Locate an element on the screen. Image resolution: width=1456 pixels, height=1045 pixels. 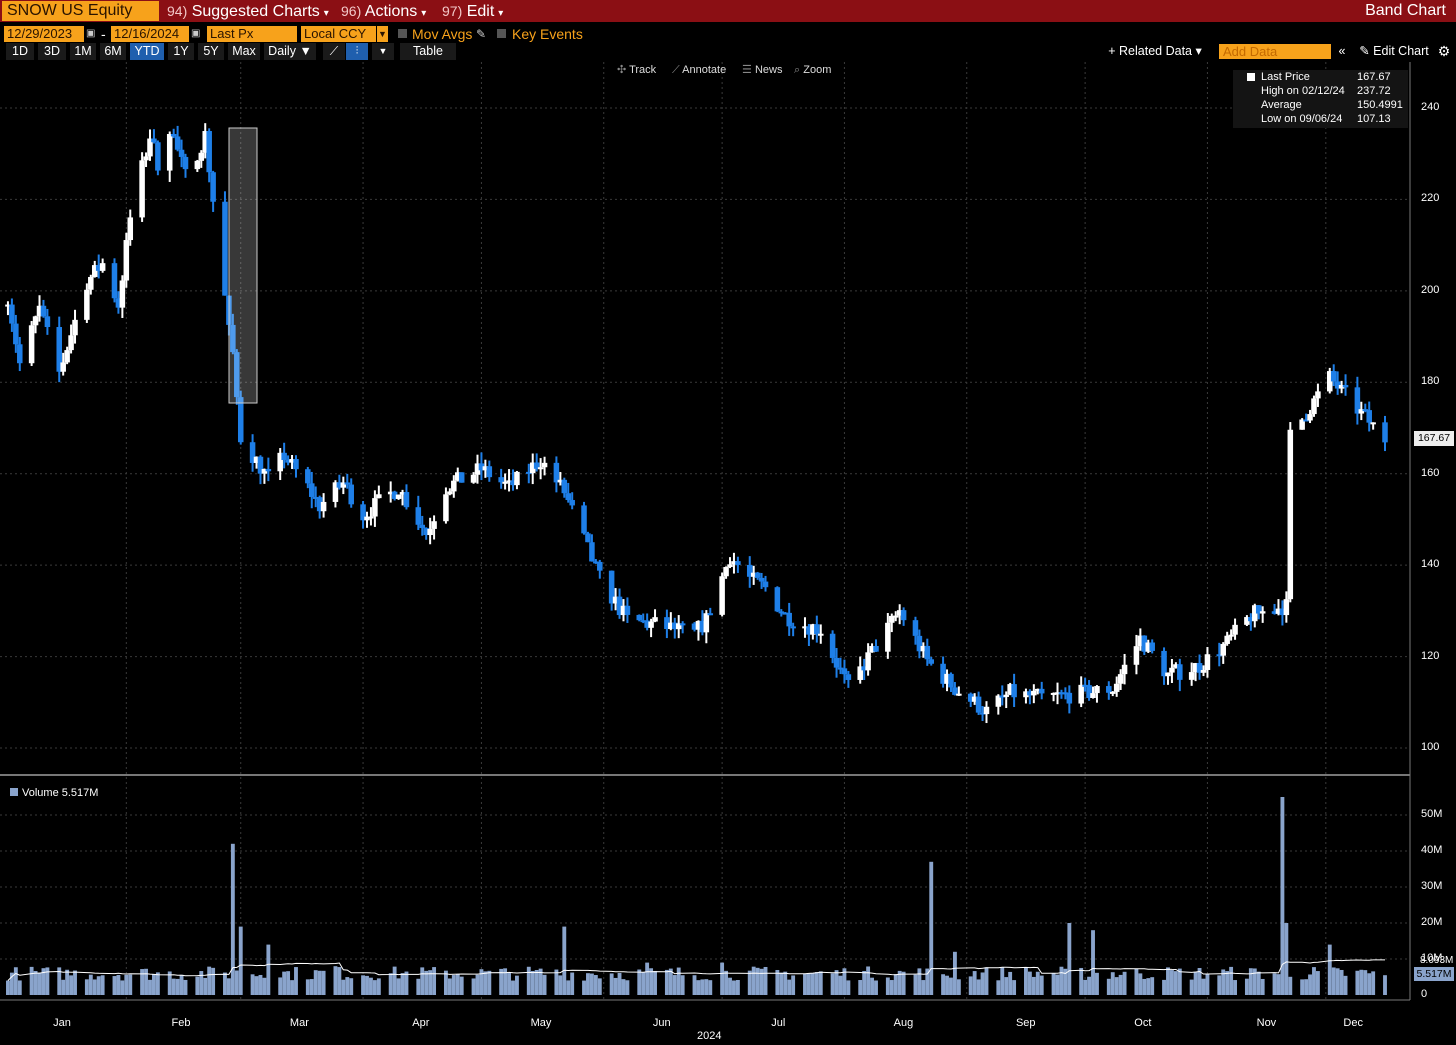
price-tick-label: 140 is located at coordinates (1430, 564).